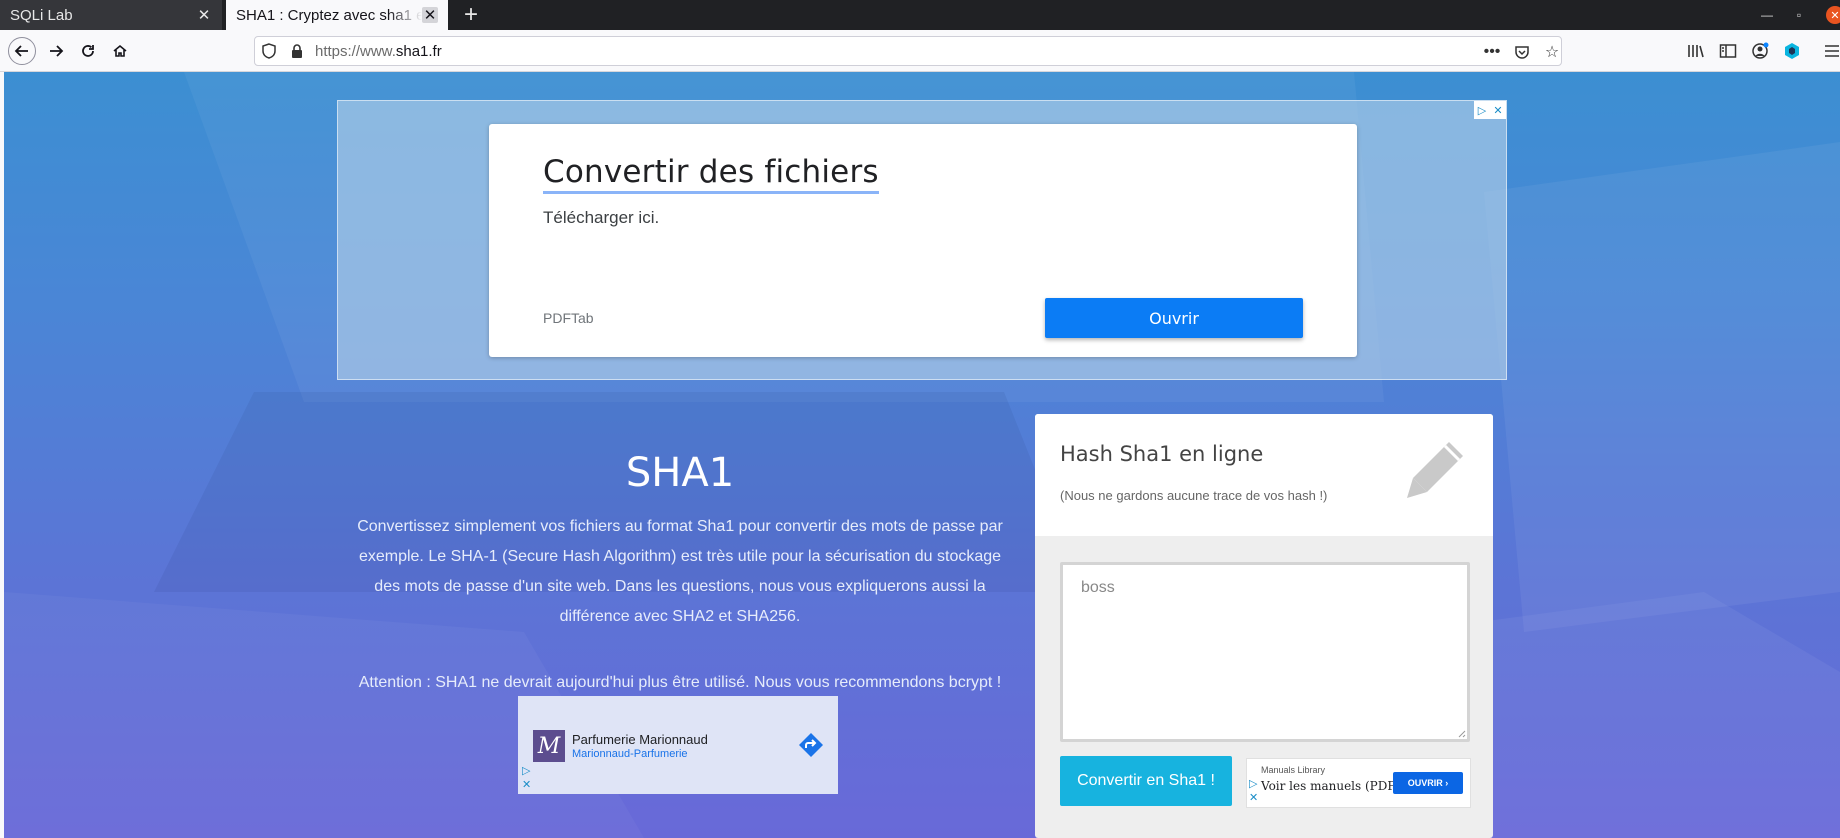 Image resolution: width=1840 pixels, height=838 pixels. What do you see at coordinates (1330, 786) in the screenshot?
I see `ad-mini-text: Voir les manuels (PDF)` at bounding box center [1330, 786].